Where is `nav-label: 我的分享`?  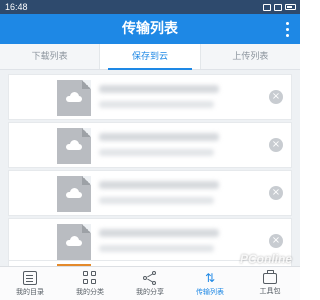
nav-label: 我的分享 is located at coordinates (150, 292).